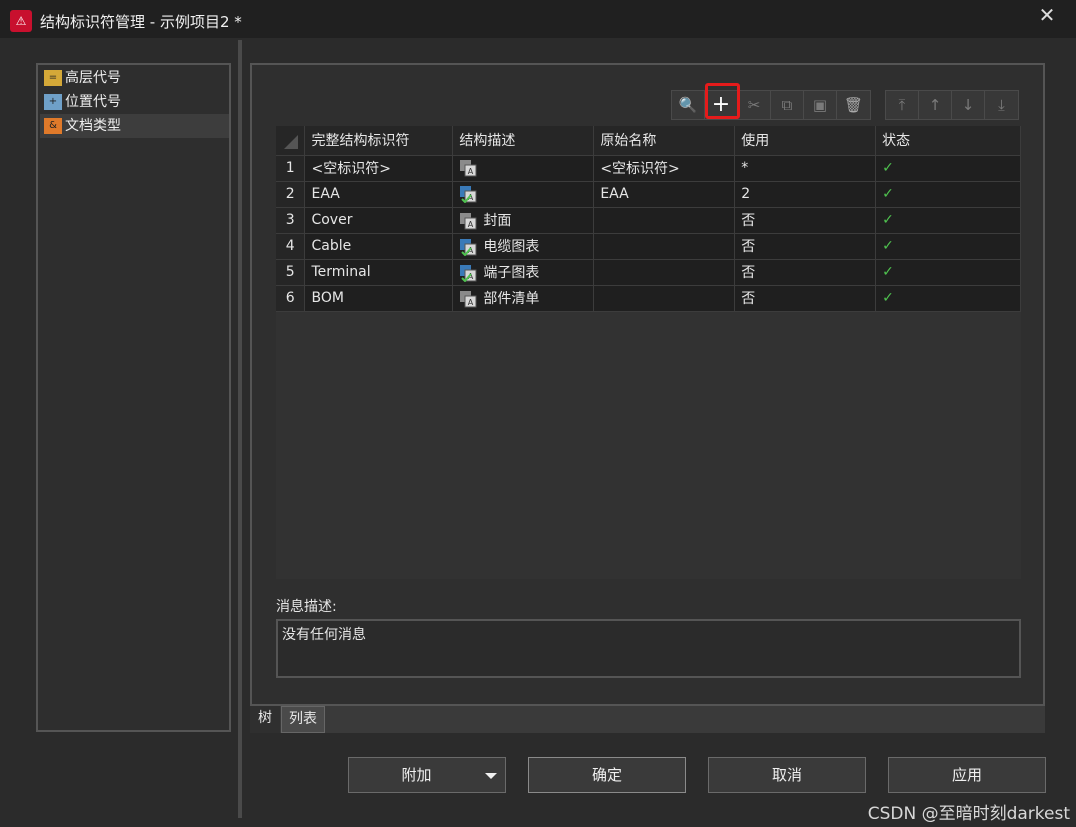 The width and height of the screenshot is (1076, 827). What do you see at coordinates (511, 299) in the screenshot?
I see `description-text: 部件清单` at bounding box center [511, 299].